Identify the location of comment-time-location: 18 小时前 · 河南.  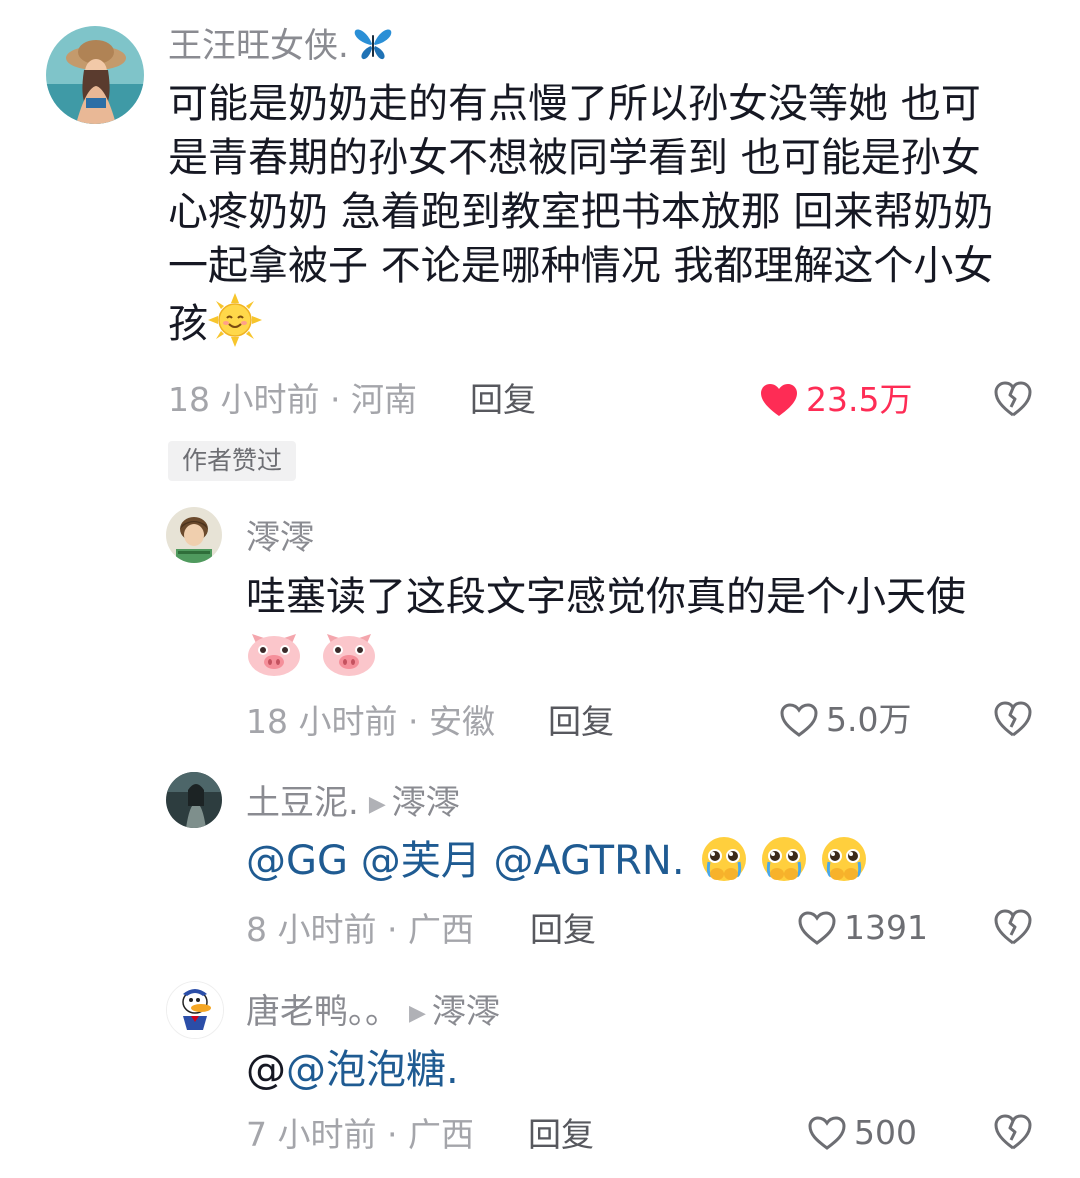
(292, 399).